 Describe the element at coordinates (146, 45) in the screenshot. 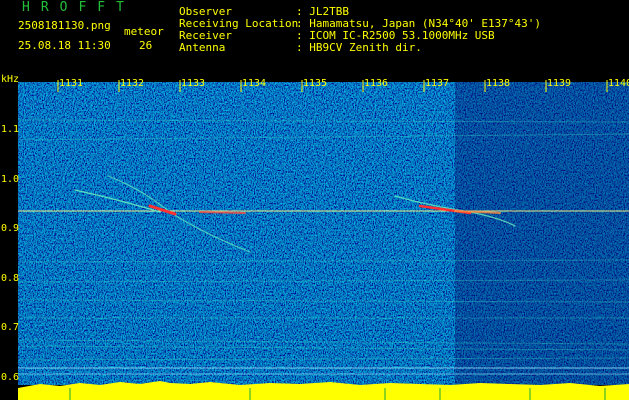

I see `meteor-count: 26` at that location.